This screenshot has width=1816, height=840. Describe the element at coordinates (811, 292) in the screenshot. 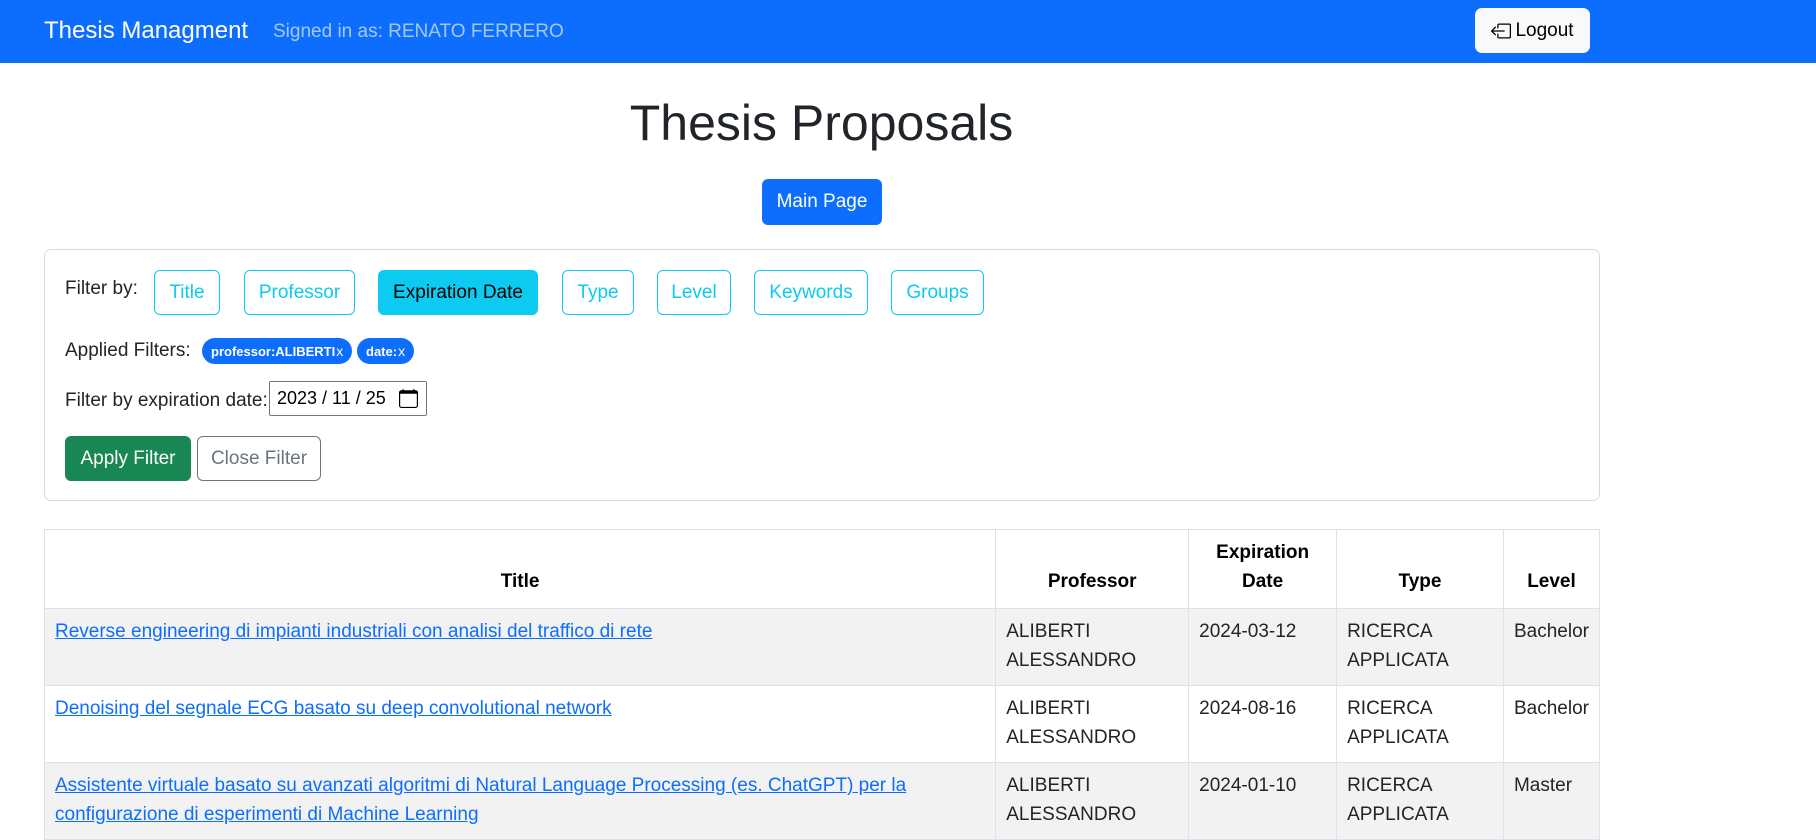

I see `filter-keywords-button: Keywords` at that location.